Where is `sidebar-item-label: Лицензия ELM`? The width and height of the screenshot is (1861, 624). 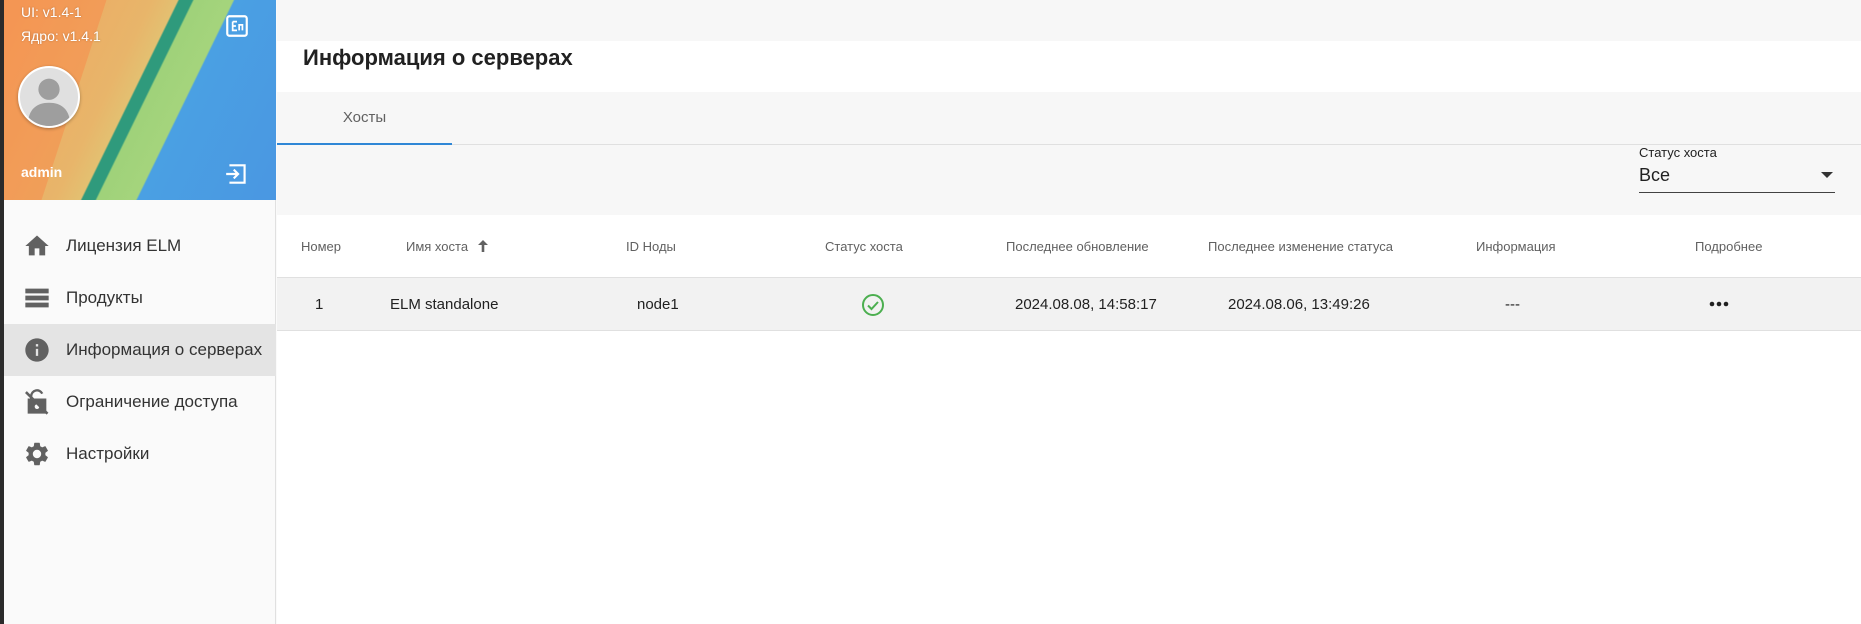
sidebar-item-label: Лицензия ELM is located at coordinates (124, 245).